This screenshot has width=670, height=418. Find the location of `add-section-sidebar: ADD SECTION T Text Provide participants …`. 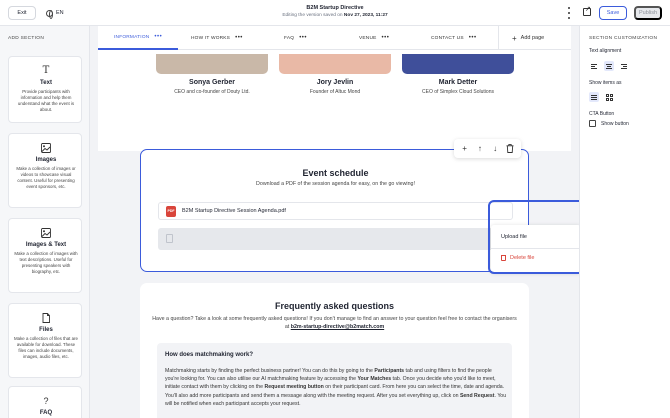

add-section-sidebar: ADD SECTION T Text Provide participants … is located at coordinates (45, 222).